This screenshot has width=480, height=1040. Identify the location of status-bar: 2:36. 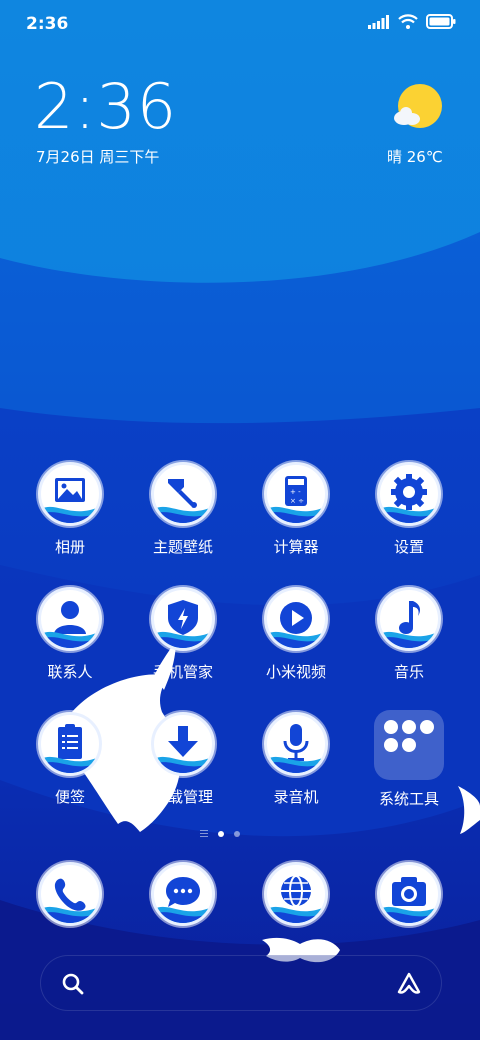
(240, 25).